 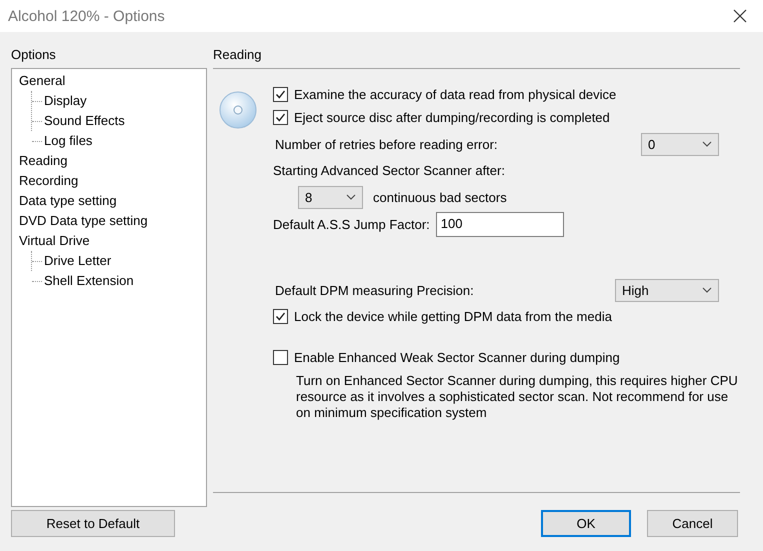 What do you see at coordinates (500, 224) in the screenshot?
I see `input-field: 100` at bounding box center [500, 224].